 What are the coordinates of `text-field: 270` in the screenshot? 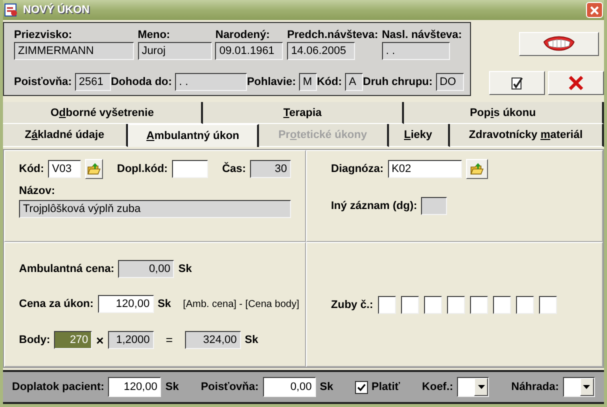 It's located at (73, 340).